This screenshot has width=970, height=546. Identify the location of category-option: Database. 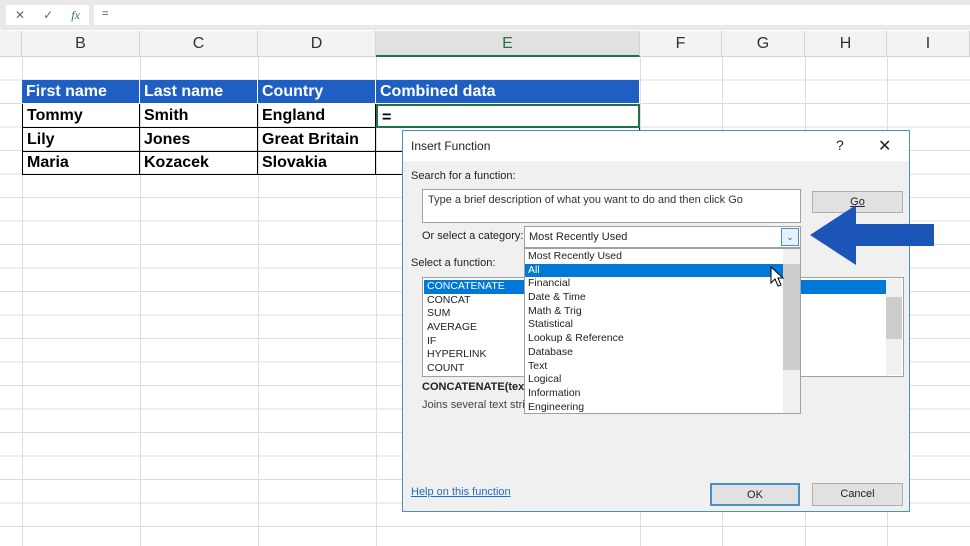
(662, 353).